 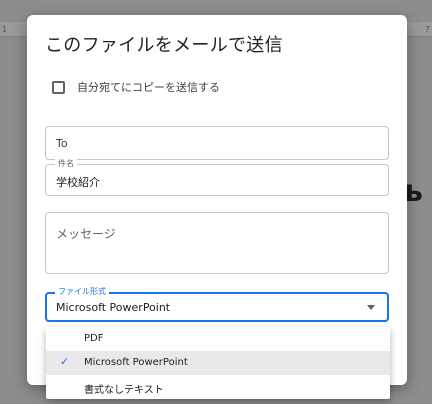 I want to click on menu-item-powerpoint: ✓ Microsoft PowerPoint, so click(x=218, y=363).